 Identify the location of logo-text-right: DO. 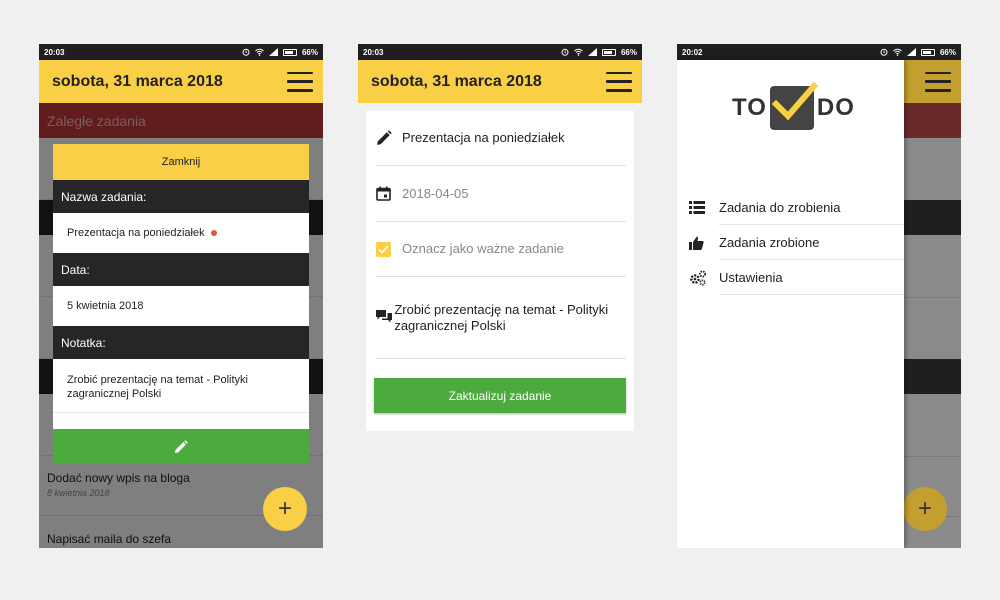
(835, 107).